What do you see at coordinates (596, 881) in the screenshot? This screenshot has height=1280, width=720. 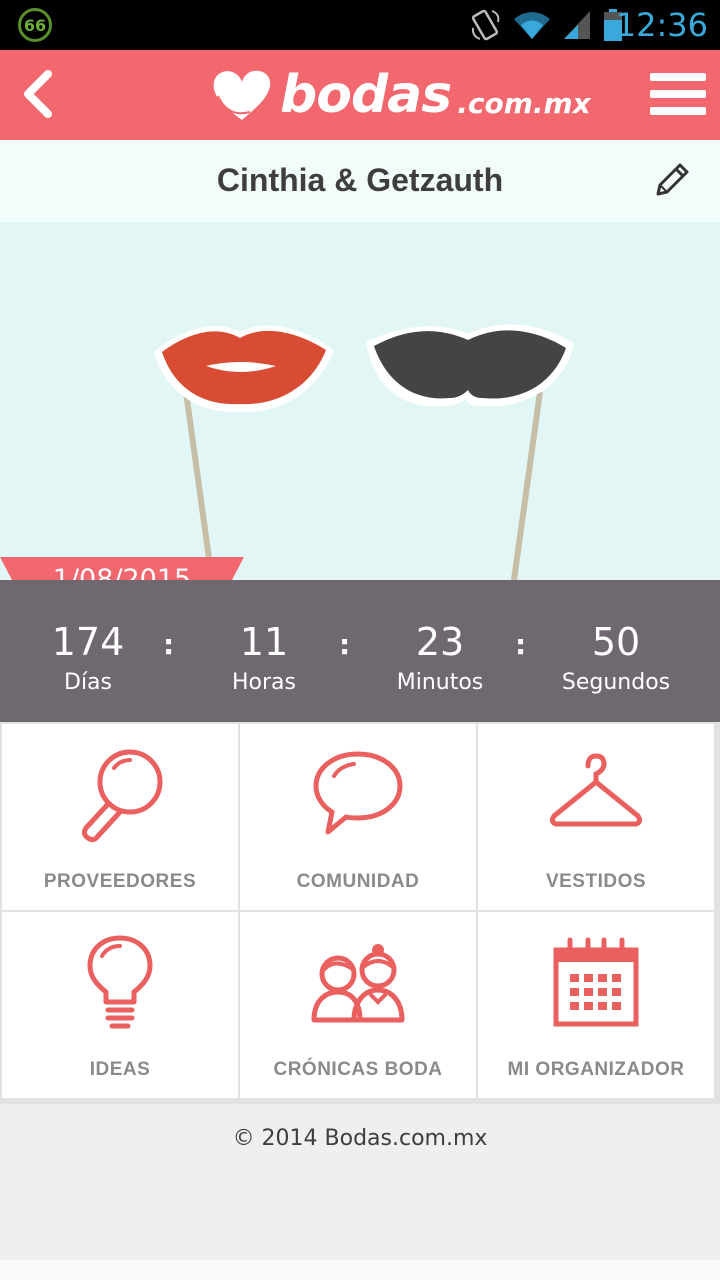 I see `tile-label: VESTIDOS` at bounding box center [596, 881].